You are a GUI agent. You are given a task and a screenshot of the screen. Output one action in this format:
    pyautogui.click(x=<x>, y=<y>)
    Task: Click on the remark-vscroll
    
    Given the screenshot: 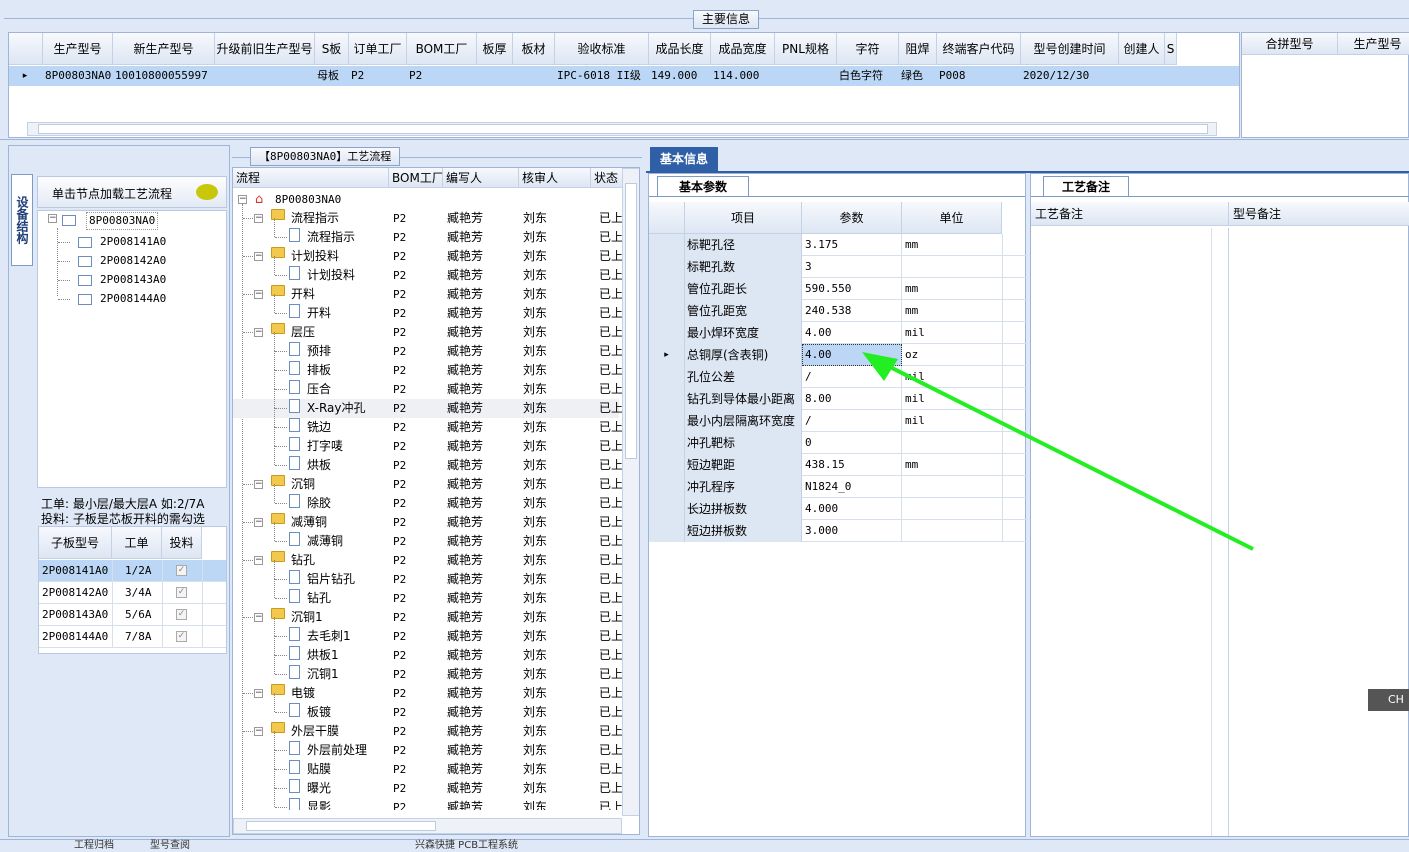 What is the action you would take?
    pyautogui.click(x=1218, y=532)
    